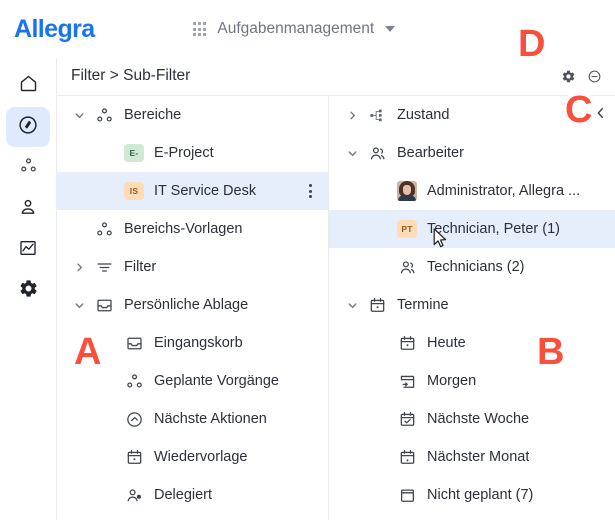  What do you see at coordinates (551, 352) in the screenshot?
I see `annotation-b: B` at bounding box center [551, 352].